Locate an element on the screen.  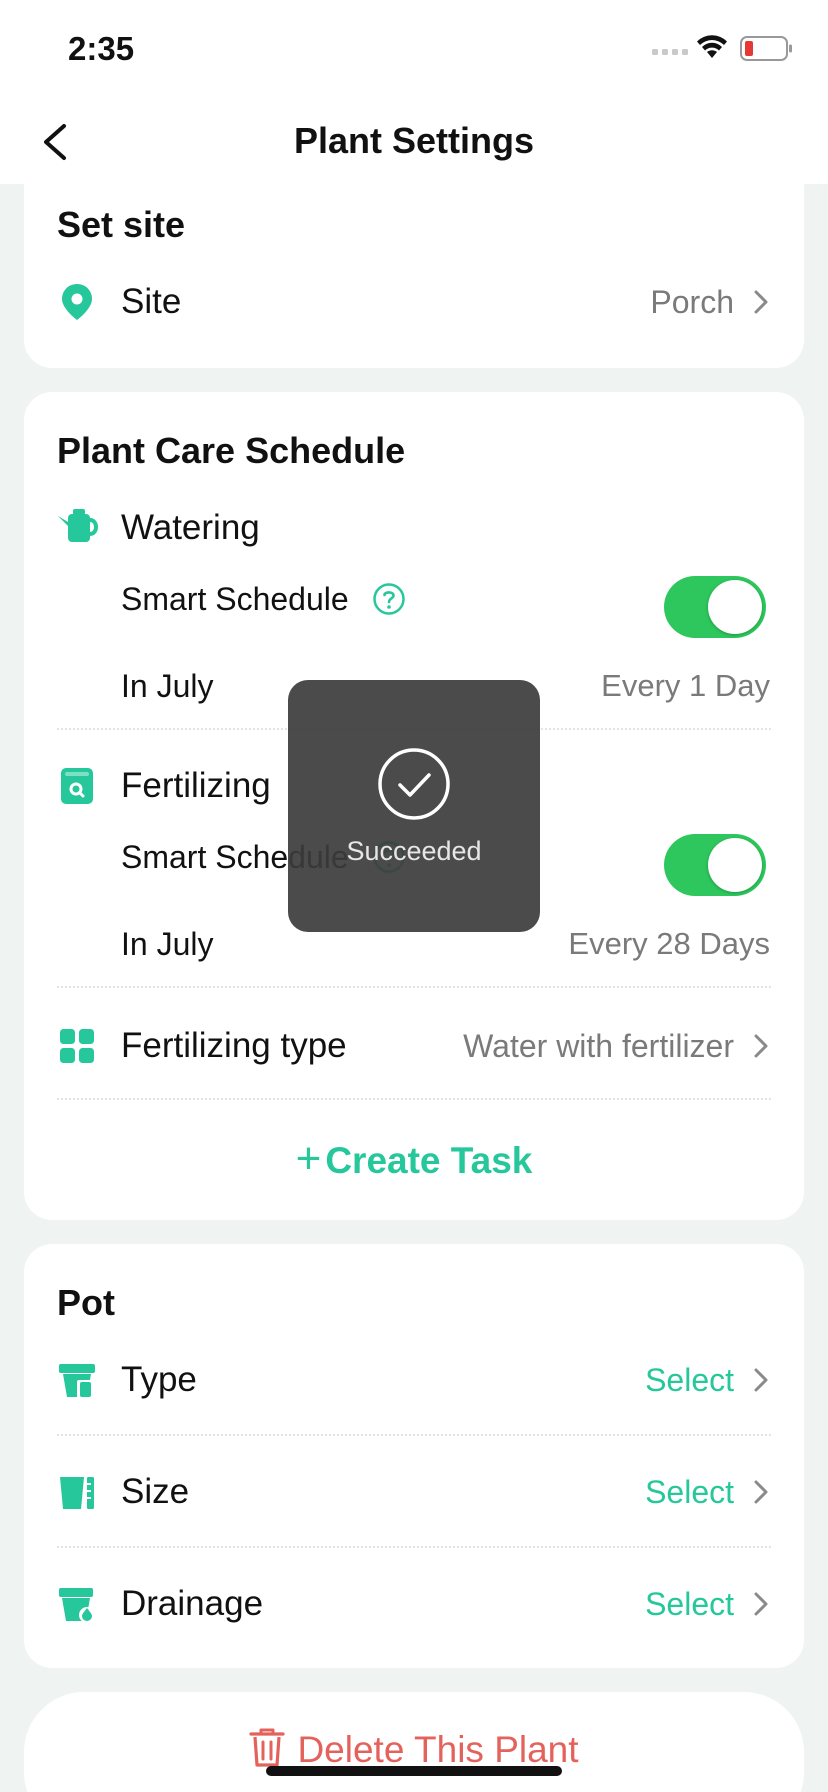
battery-icon is located at coordinates (766, 48).